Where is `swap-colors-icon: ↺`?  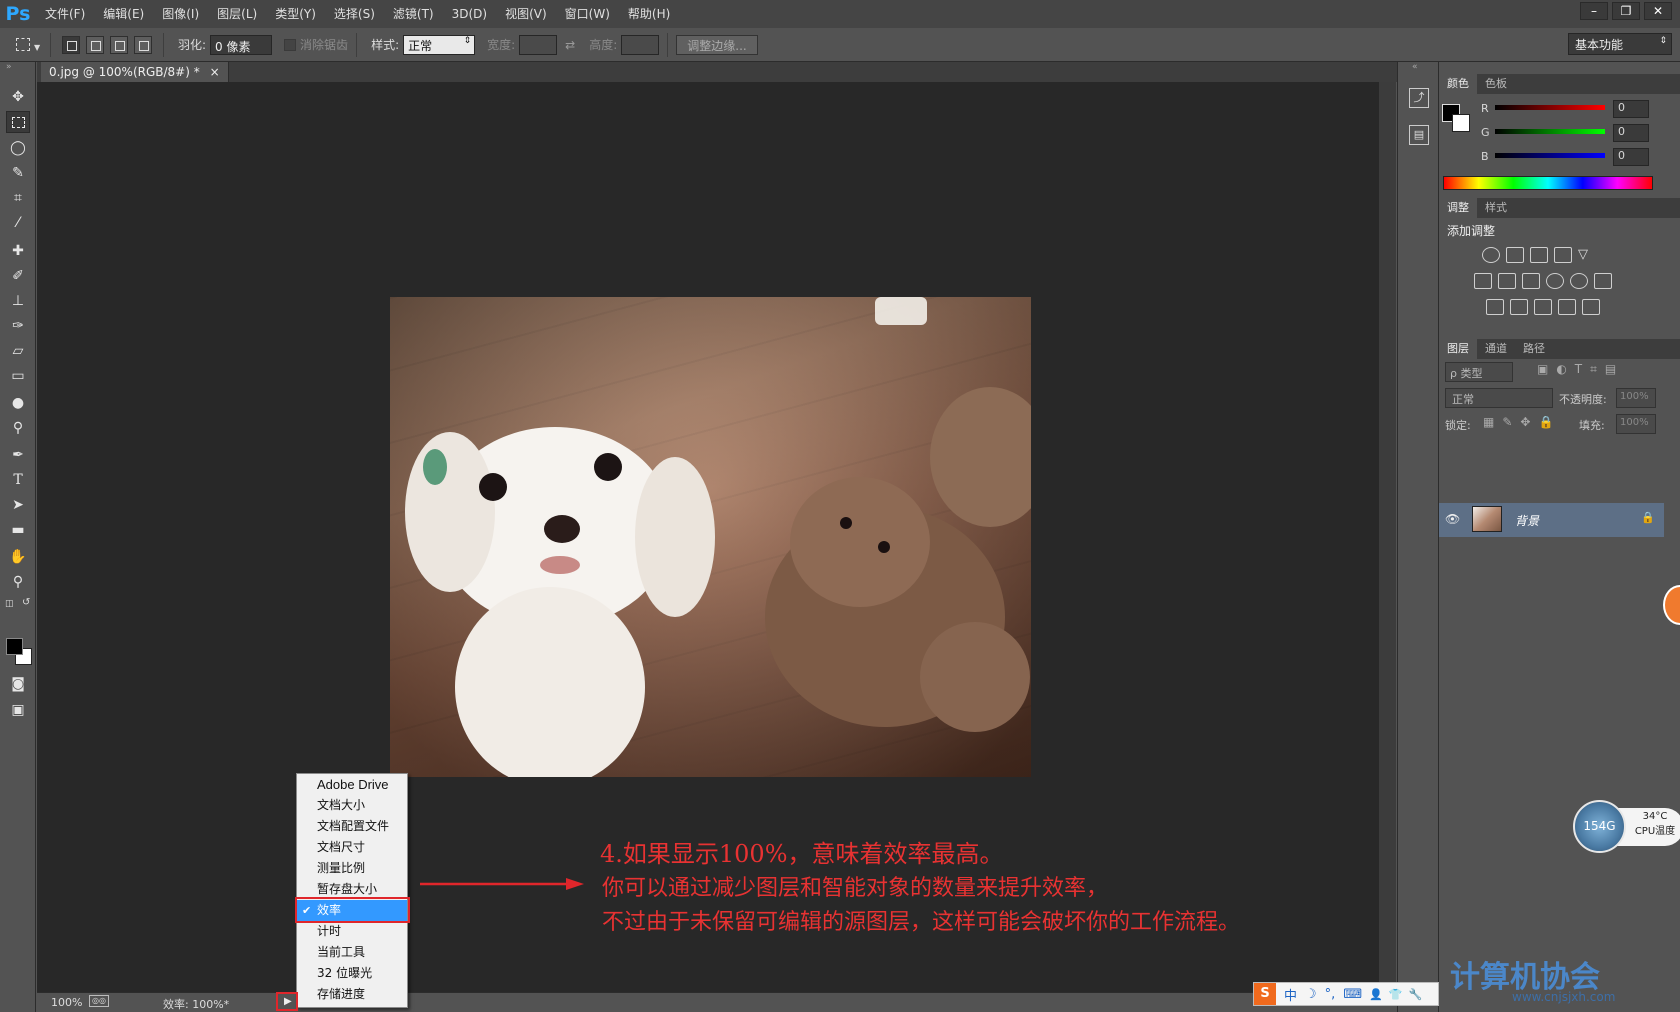
swap-colors-icon: ↺ is located at coordinates (26, 602).